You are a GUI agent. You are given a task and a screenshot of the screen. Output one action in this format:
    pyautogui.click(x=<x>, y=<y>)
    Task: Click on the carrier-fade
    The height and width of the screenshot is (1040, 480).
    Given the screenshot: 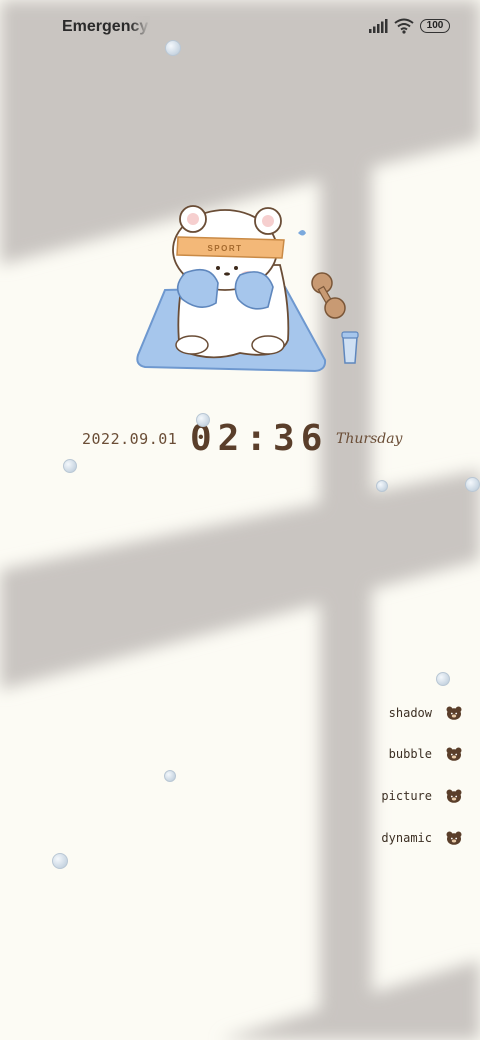 What is the action you would take?
    pyautogui.click(x=140, y=28)
    